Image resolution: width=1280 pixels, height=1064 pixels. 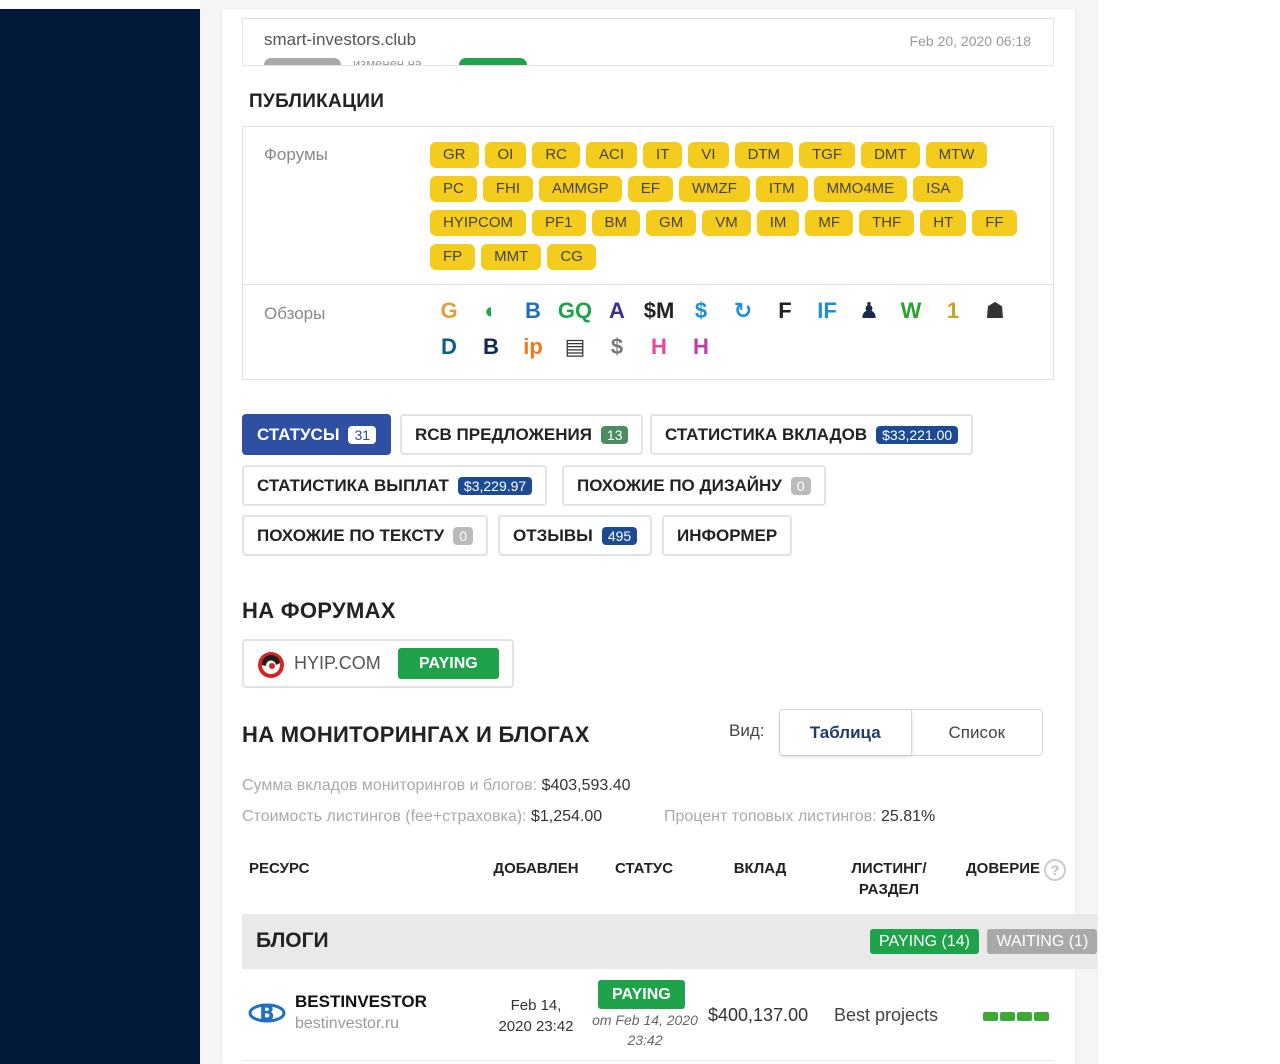 What do you see at coordinates (694, 485) in the screenshot?
I see `tab-similar-design: ПОХОЖИЕ ПО ДИЗАЙНУ 0` at bounding box center [694, 485].